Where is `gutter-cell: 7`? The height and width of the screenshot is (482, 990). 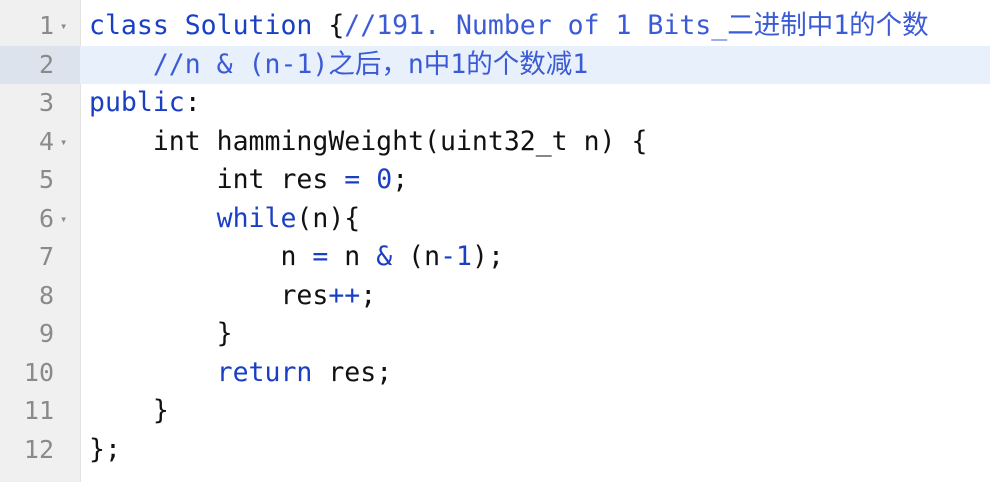
gutter-cell: 7 is located at coordinates (40, 257).